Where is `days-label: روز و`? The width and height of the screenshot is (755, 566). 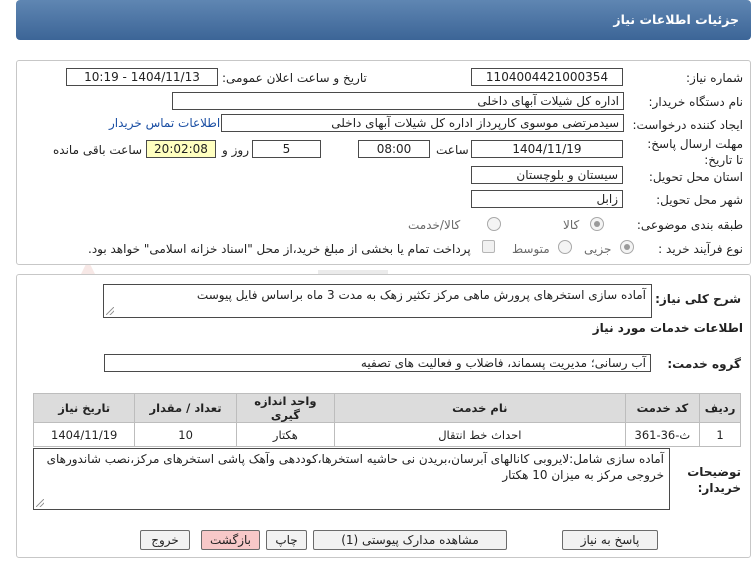
days-label: روز و is located at coordinates (235, 150).